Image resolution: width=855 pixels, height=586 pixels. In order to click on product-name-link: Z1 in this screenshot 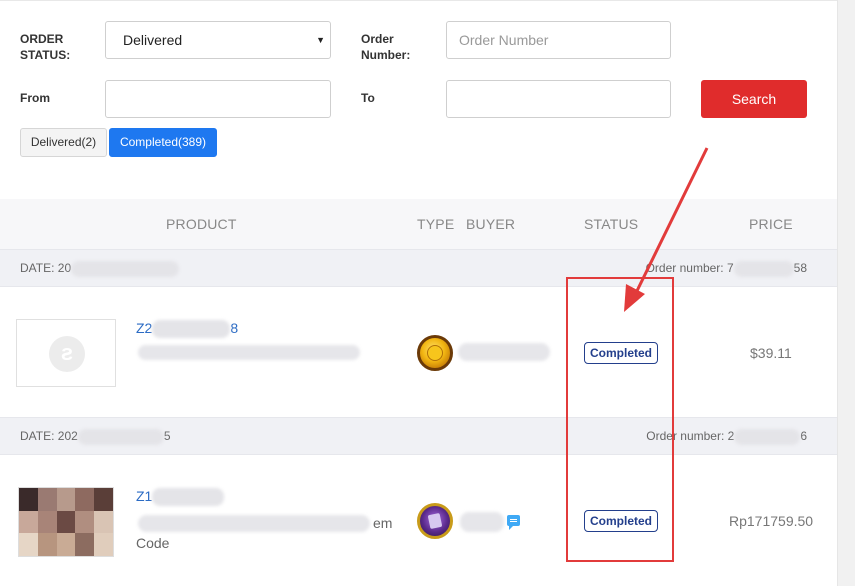, I will do `click(180, 497)`.